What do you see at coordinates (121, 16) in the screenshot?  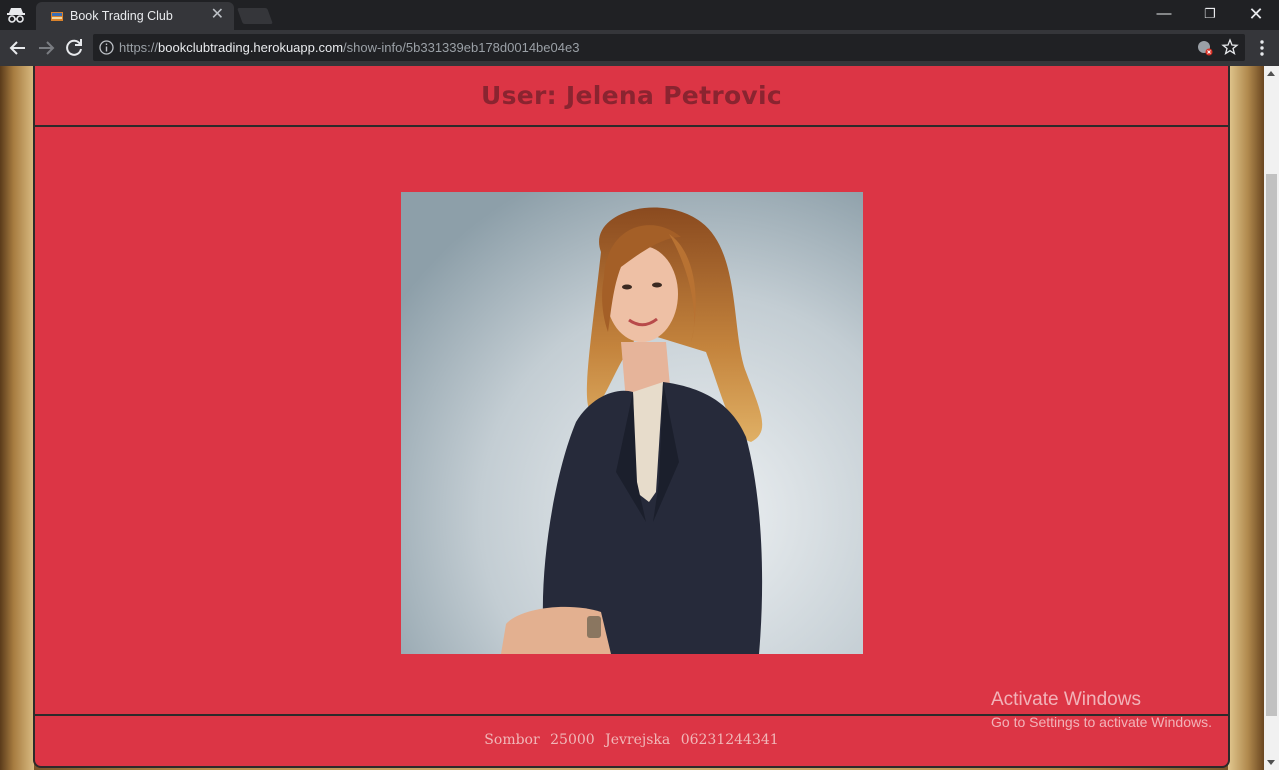 I see `tab-title: Book Trading Club` at bounding box center [121, 16].